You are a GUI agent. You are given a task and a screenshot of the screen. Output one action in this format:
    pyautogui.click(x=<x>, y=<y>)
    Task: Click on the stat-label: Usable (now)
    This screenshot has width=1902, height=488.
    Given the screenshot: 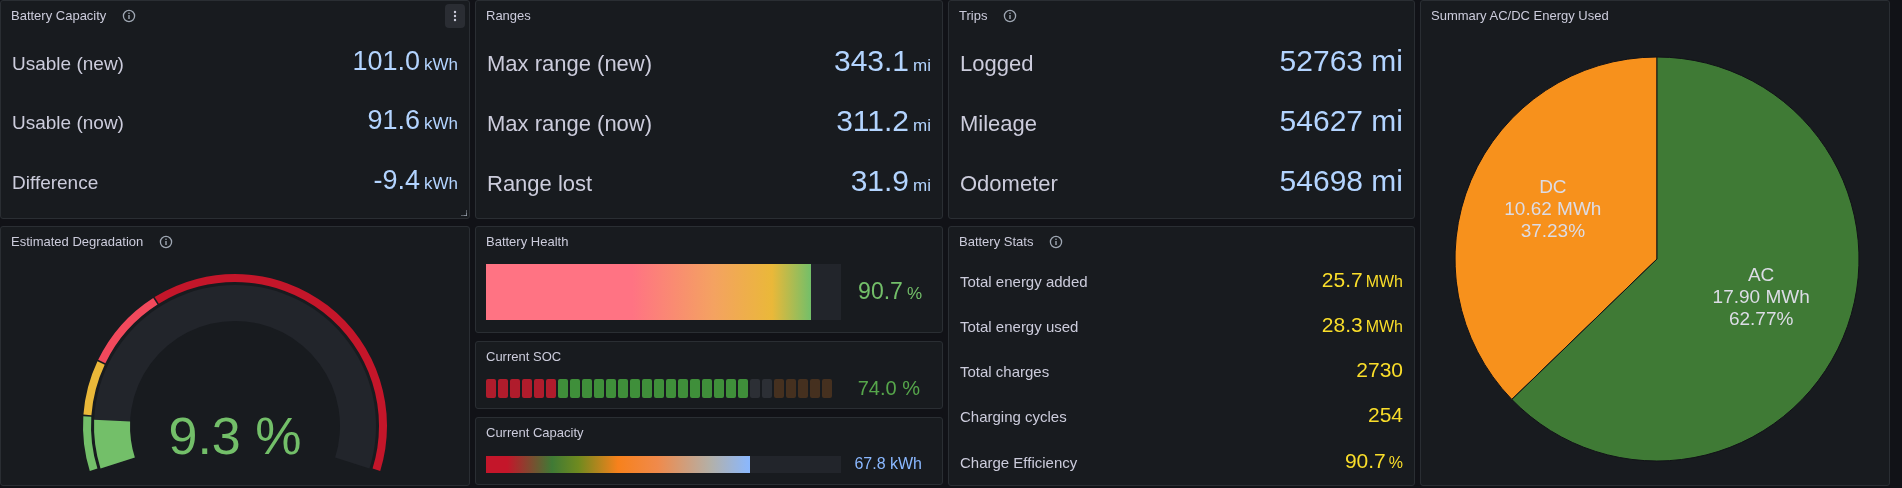 What is the action you would take?
    pyautogui.click(x=68, y=123)
    